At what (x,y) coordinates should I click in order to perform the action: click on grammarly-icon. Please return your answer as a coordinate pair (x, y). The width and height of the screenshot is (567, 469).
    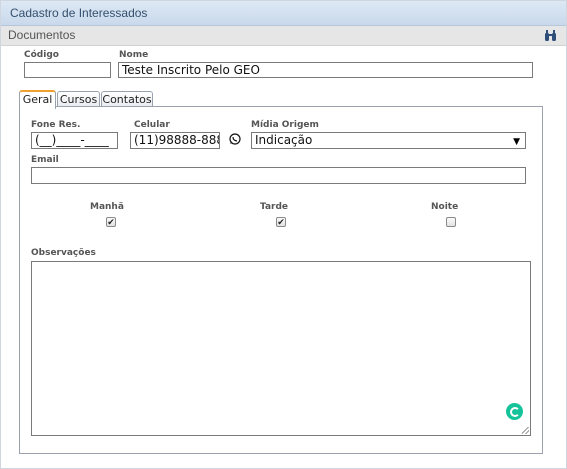
    Looking at the image, I should click on (514, 411).